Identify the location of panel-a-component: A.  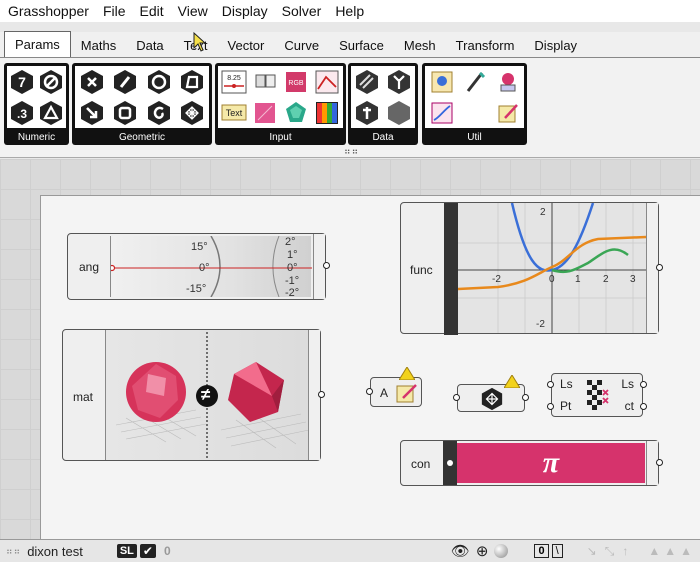
(394, 387).